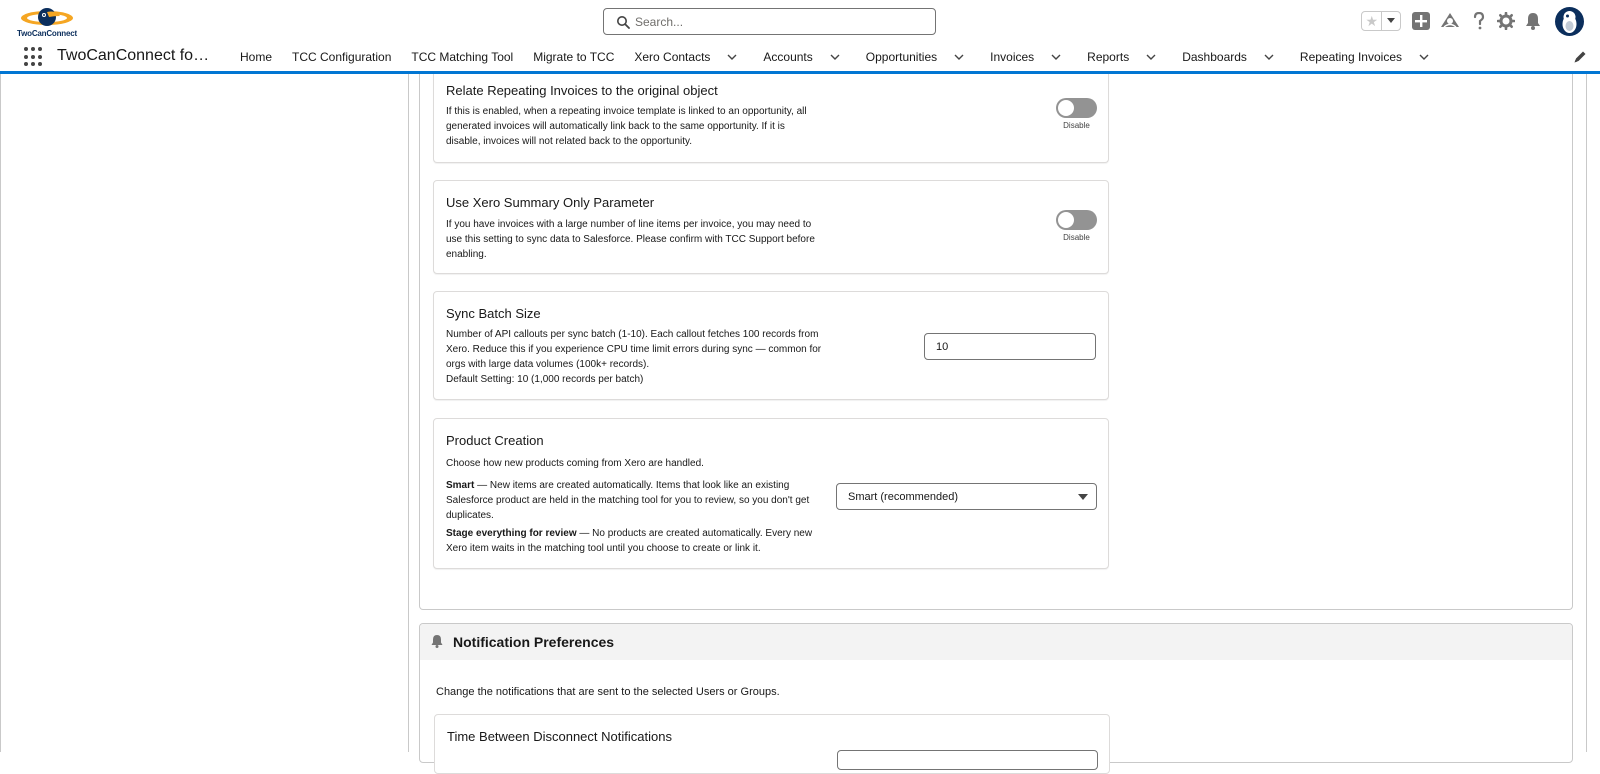 The image size is (1600, 774). I want to click on favorites-group: ★, so click(1381, 21).